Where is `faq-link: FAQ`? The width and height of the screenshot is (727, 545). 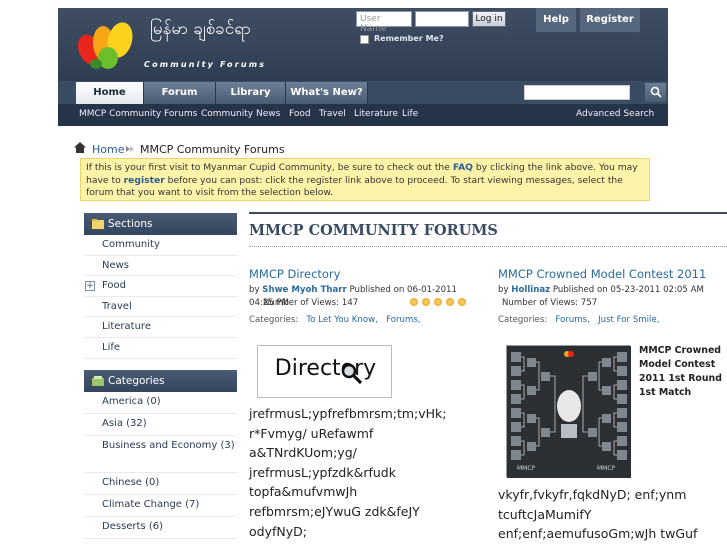
faq-link: FAQ is located at coordinates (463, 167).